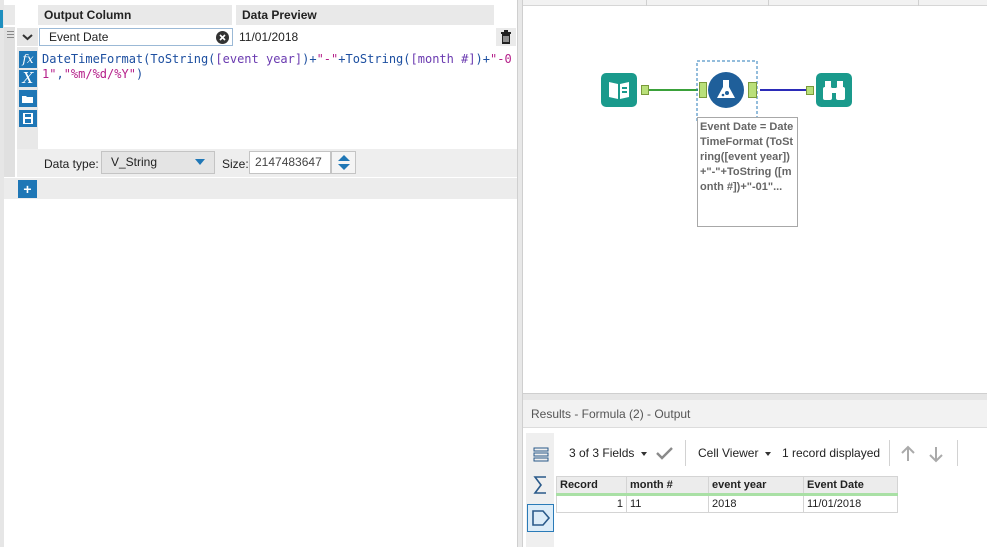 The image size is (987, 547). What do you see at coordinates (756, 503) in the screenshot?
I see `event-year-cell: 2018` at bounding box center [756, 503].